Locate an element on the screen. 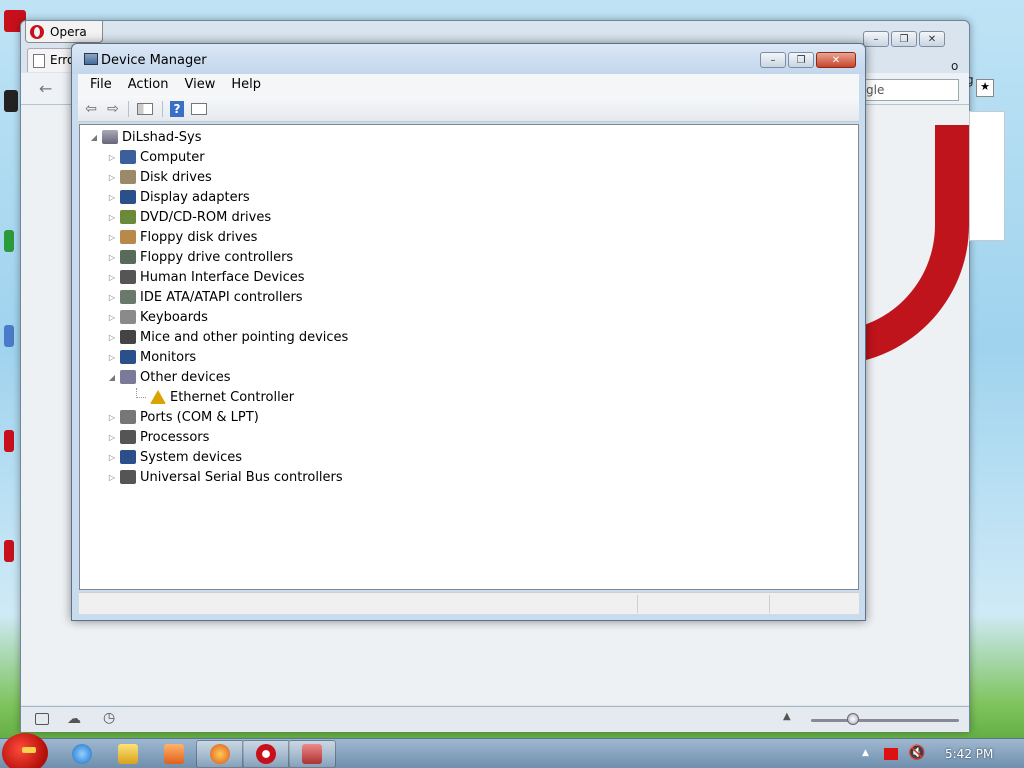 This screenshot has width=1024, height=768. bookmark-star-icon: ★ is located at coordinates (985, 88).